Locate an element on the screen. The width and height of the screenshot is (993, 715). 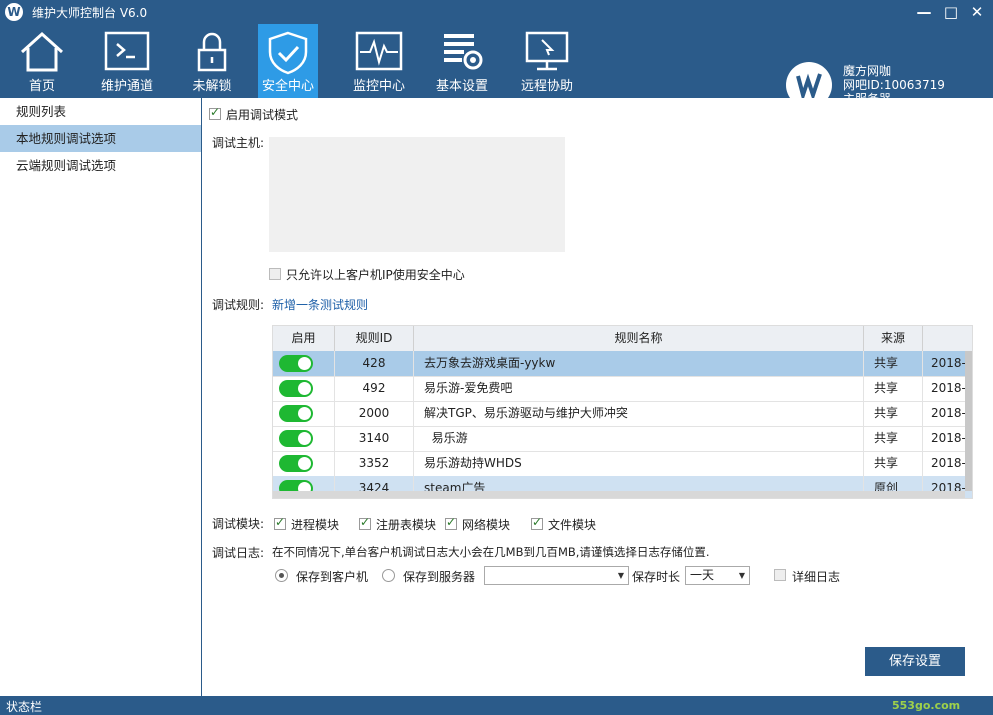
sidebar-item-rule-list: 规则列表 is located at coordinates (100, 111).